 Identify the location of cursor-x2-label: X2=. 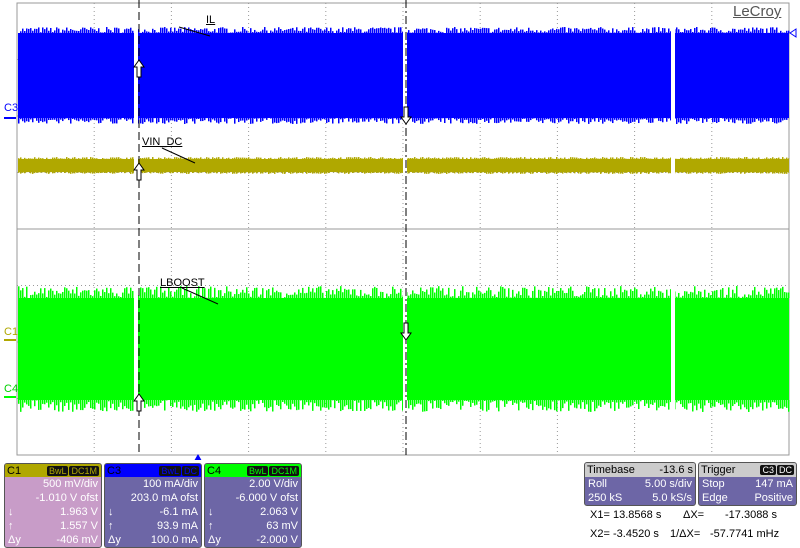
(600, 534).